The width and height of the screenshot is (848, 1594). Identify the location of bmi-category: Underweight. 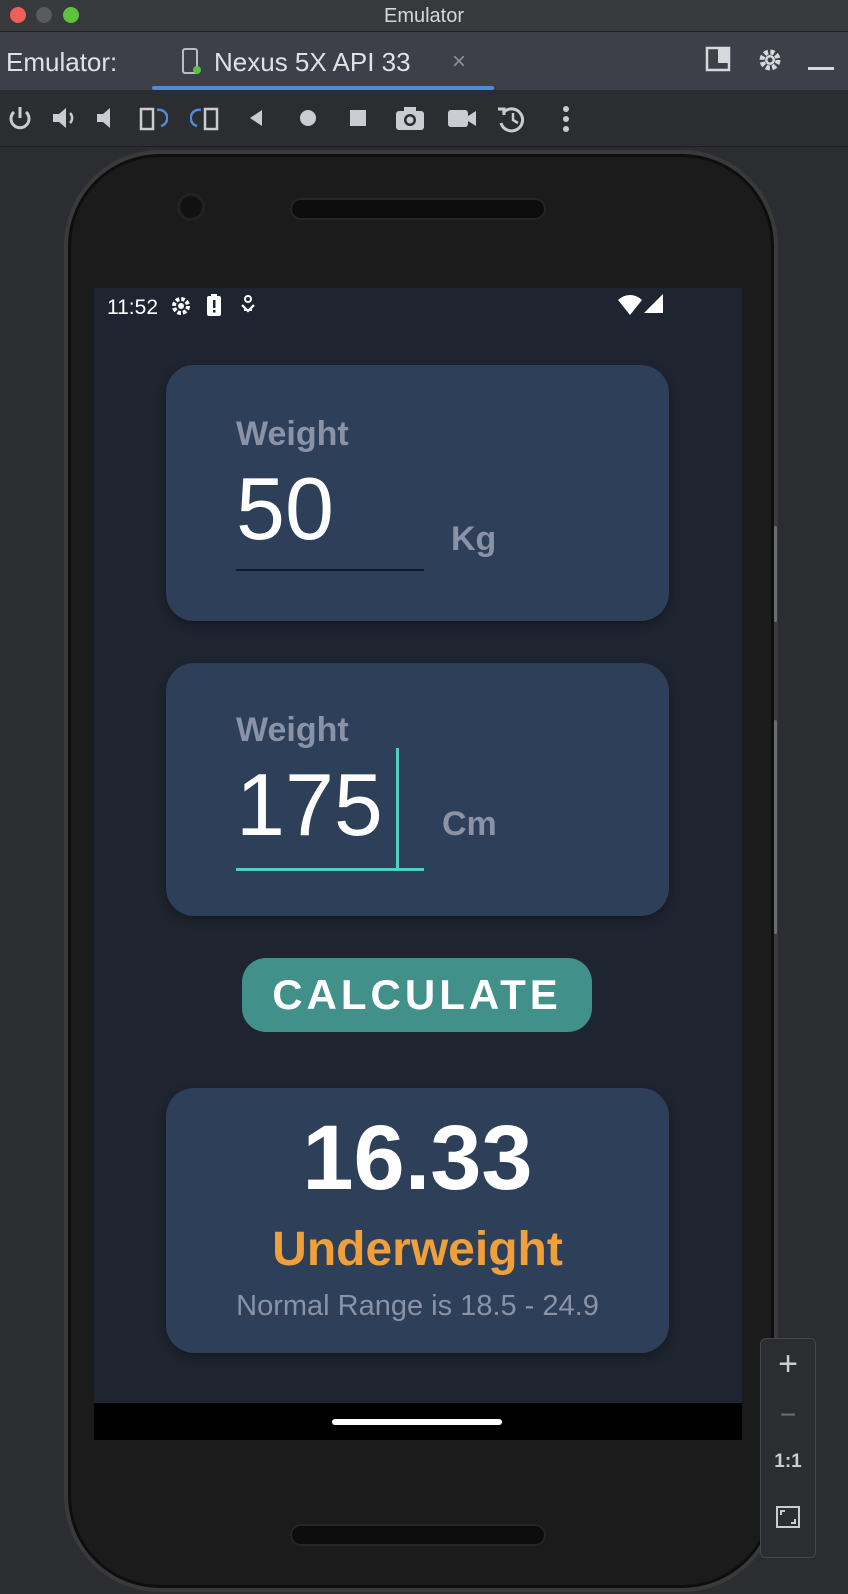
(417, 1249).